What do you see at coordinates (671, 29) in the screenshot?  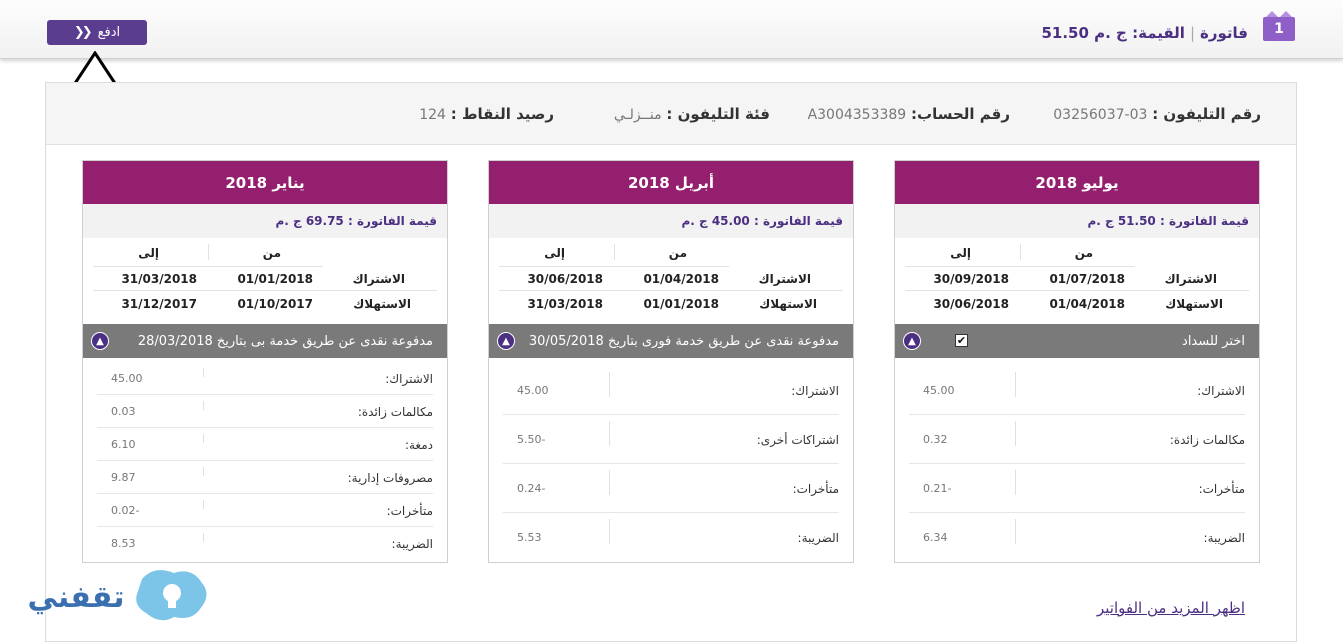 I see `top-bar: ادفع ❮❮ فاتورة|القيمة: ج .م 51.50 1` at bounding box center [671, 29].